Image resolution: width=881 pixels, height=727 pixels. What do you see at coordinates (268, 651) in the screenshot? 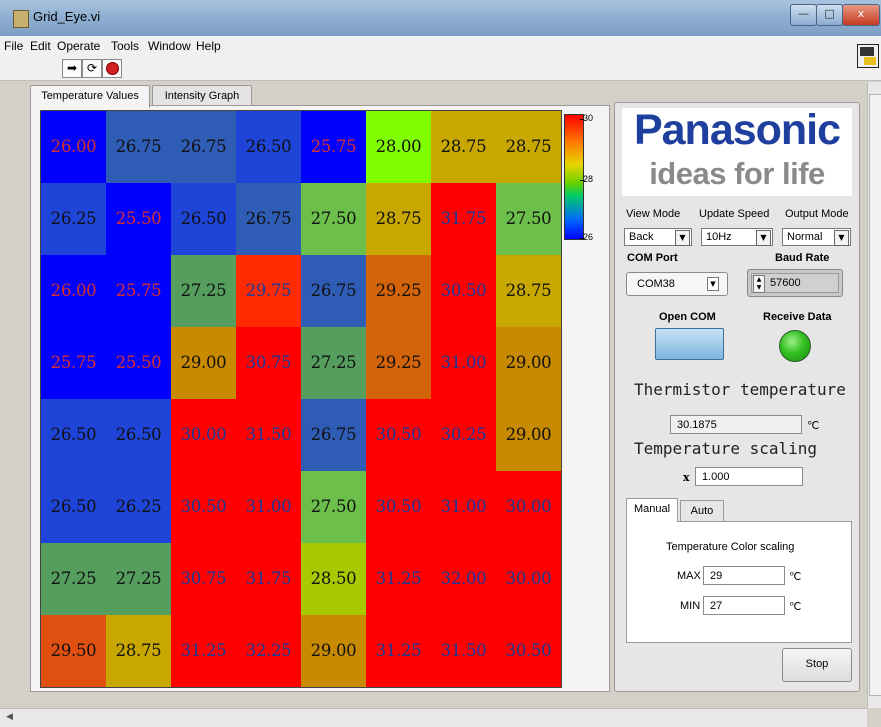
I see `temperature-cell: 32.25` at bounding box center [268, 651].